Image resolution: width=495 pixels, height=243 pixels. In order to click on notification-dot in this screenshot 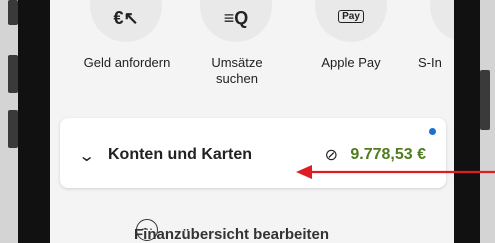, I will do `click(432, 131)`.